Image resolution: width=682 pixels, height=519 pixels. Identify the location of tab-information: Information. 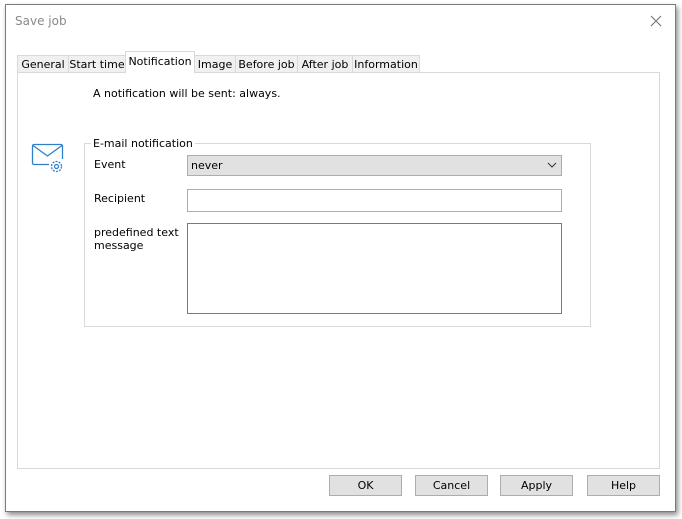
(386, 63).